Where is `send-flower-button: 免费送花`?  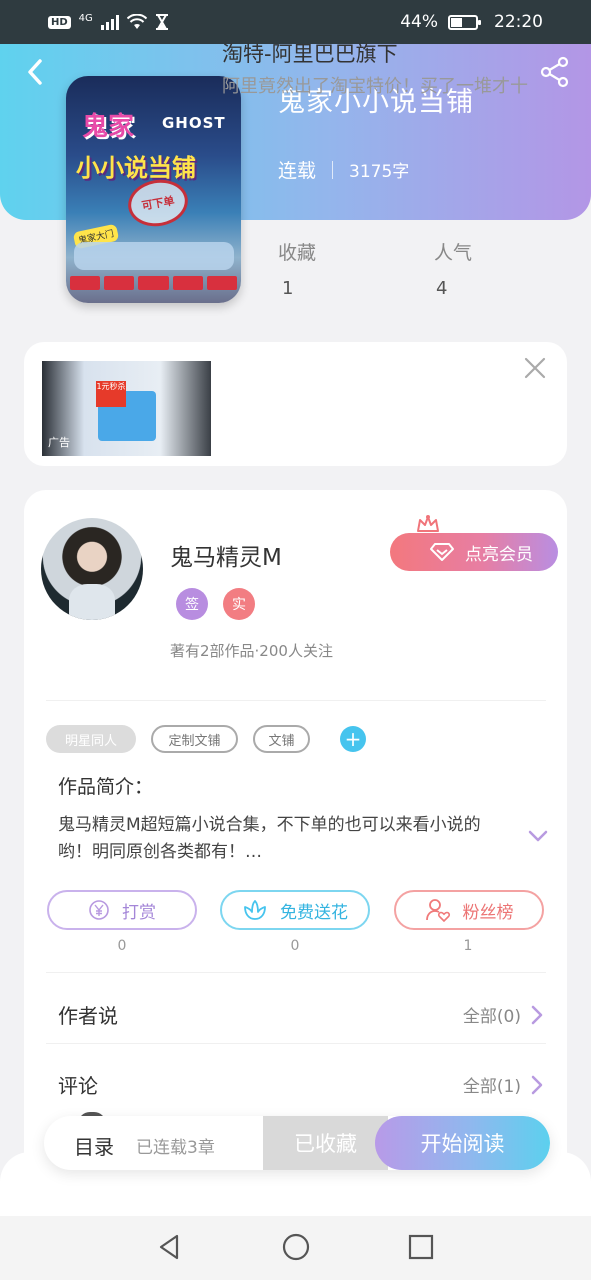 send-flower-button: 免费送花 is located at coordinates (295, 910).